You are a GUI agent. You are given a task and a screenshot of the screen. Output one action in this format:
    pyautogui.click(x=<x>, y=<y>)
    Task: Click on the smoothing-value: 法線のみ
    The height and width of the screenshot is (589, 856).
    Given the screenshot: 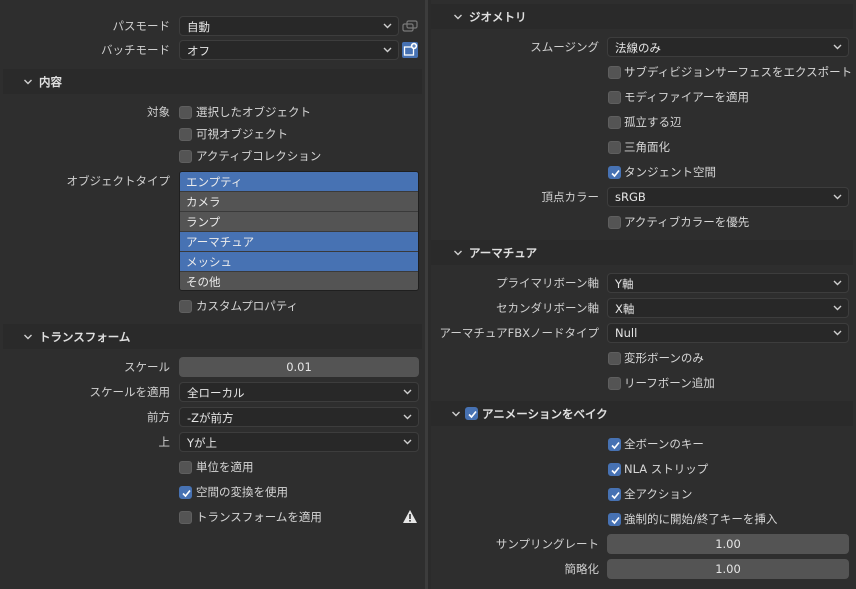 What is the action you would take?
    pyautogui.click(x=638, y=48)
    